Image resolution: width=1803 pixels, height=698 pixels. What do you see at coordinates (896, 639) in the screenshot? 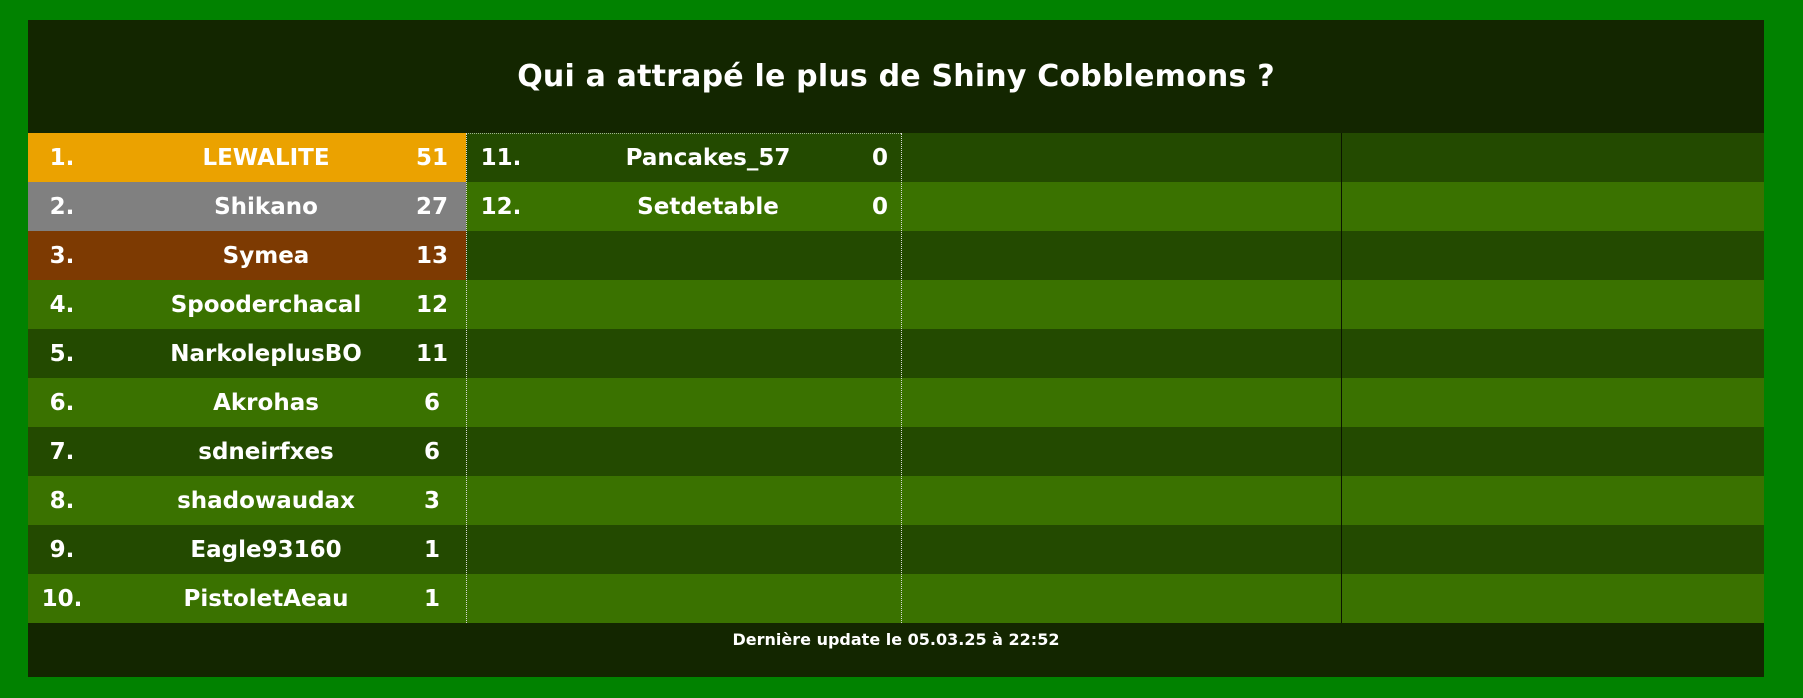
I see `last-update-text: Dernière update le 05.03.25 à 22:52` at bounding box center [896, 639].